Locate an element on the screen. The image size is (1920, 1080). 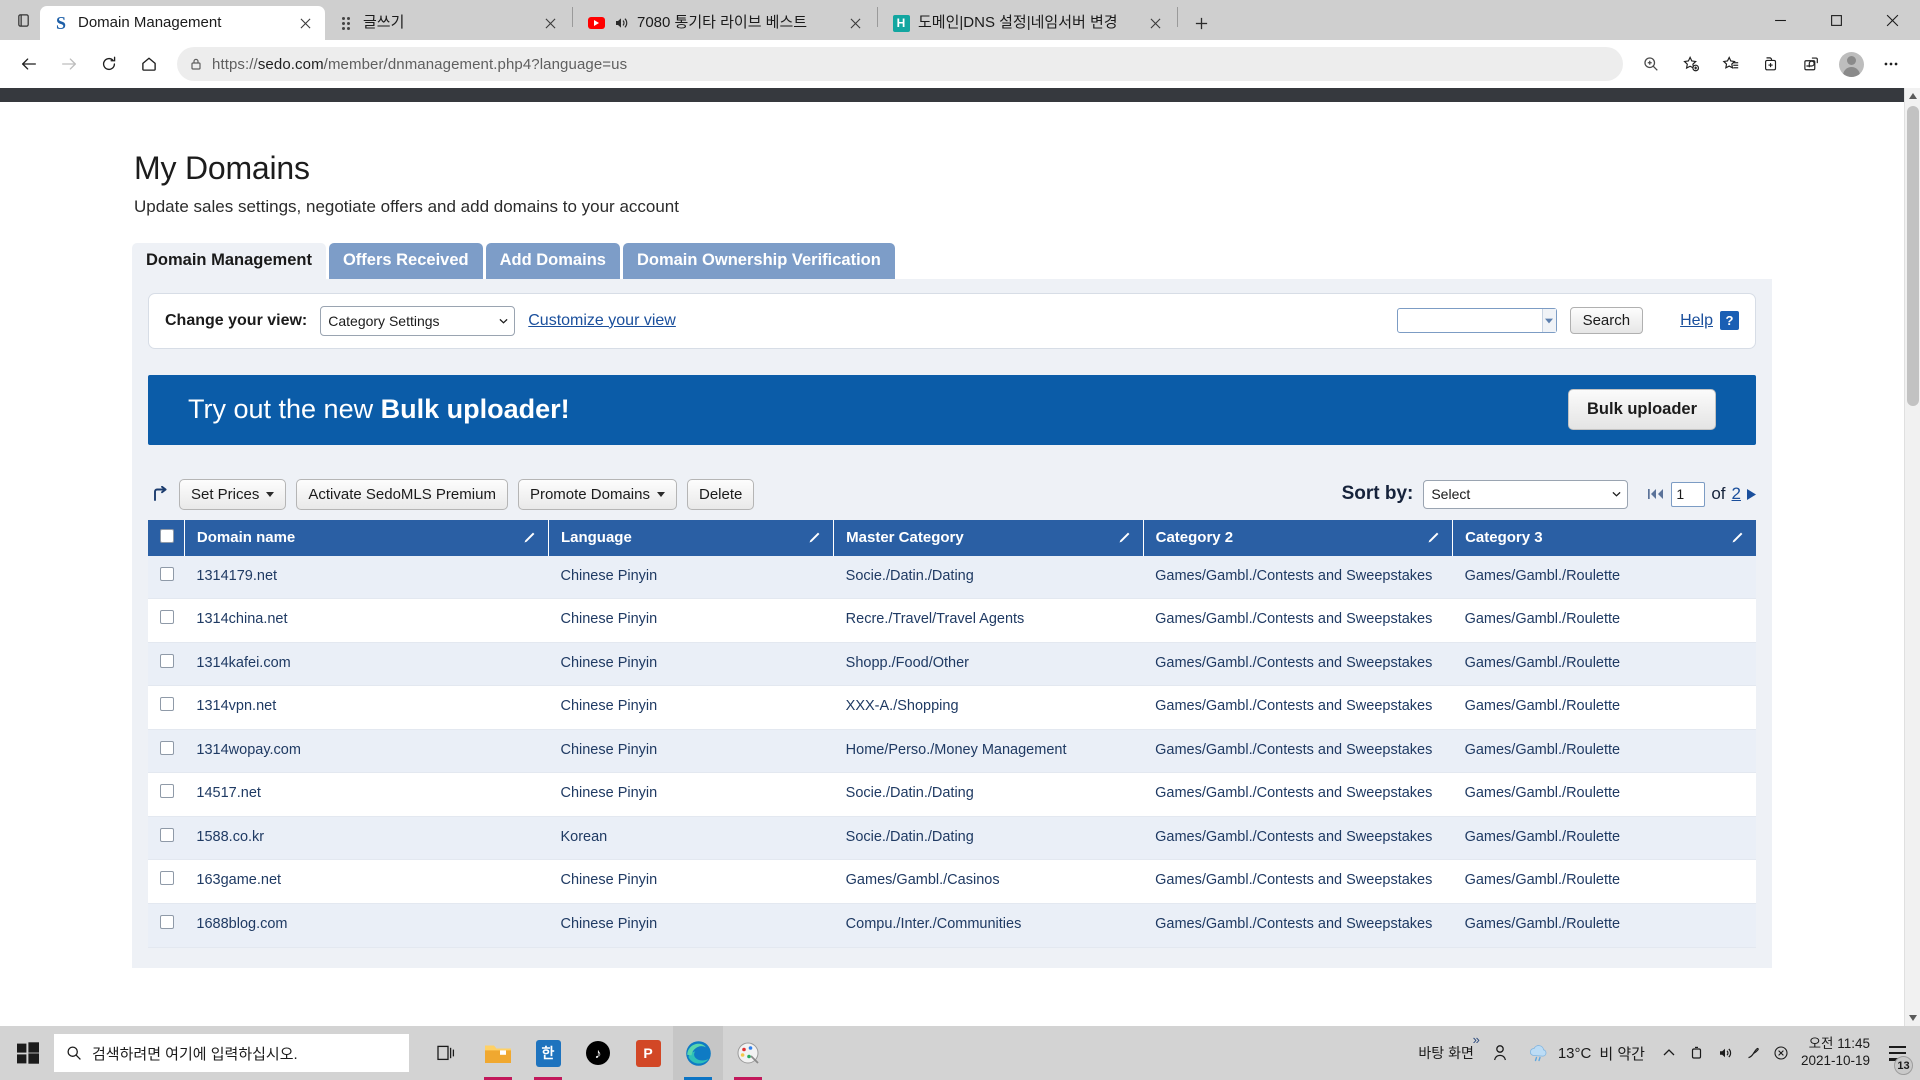
taskbar-clock: 오전 11:45 2021-10-19 is located at coordinates (1837, 1053).